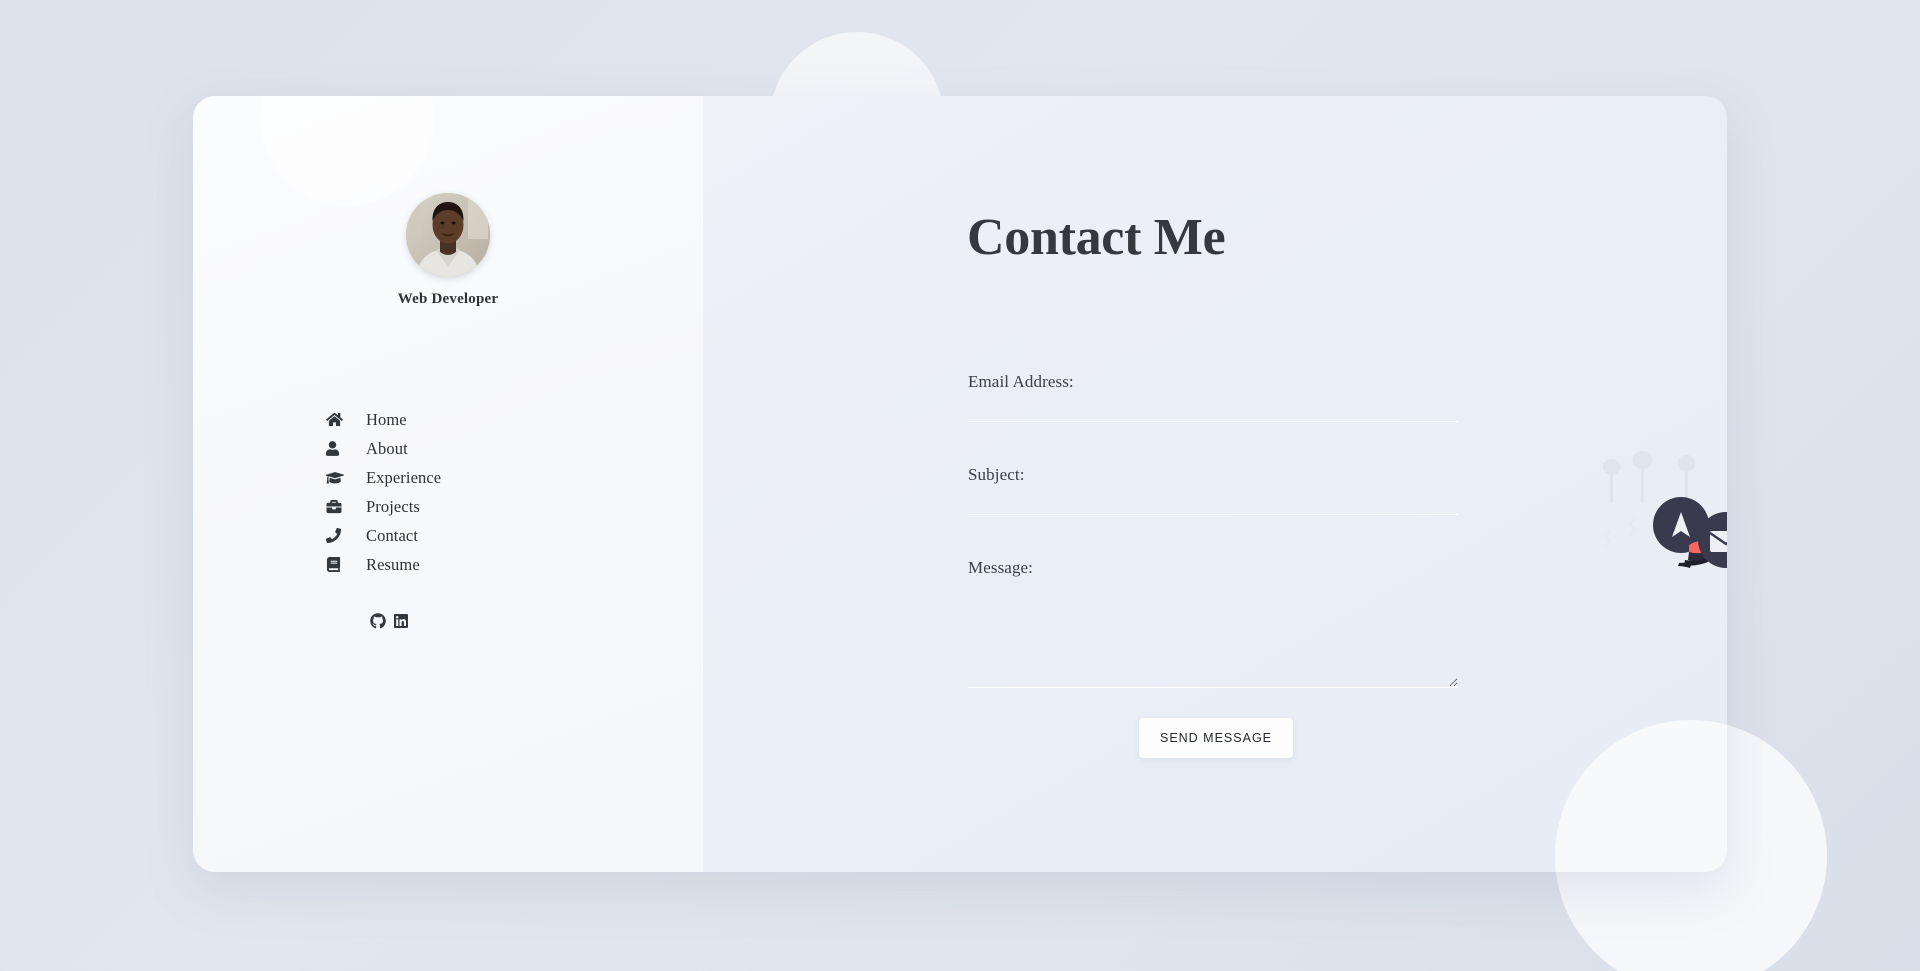 The image size is (1920, 971). I want to click on user-icon, so click(337, 448).